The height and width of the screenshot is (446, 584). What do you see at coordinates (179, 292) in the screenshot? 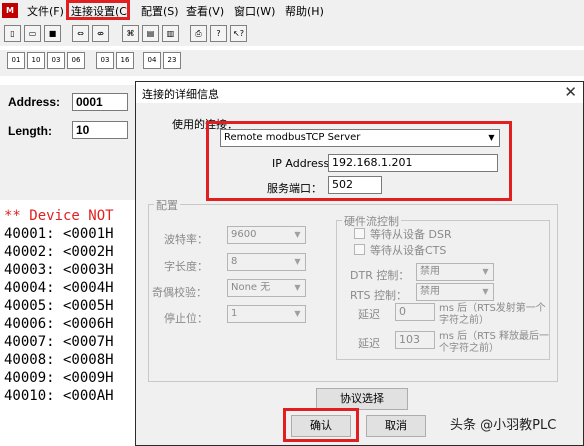
I see `parity-label: 奇偶校验：` at bounding box center [179, 292].